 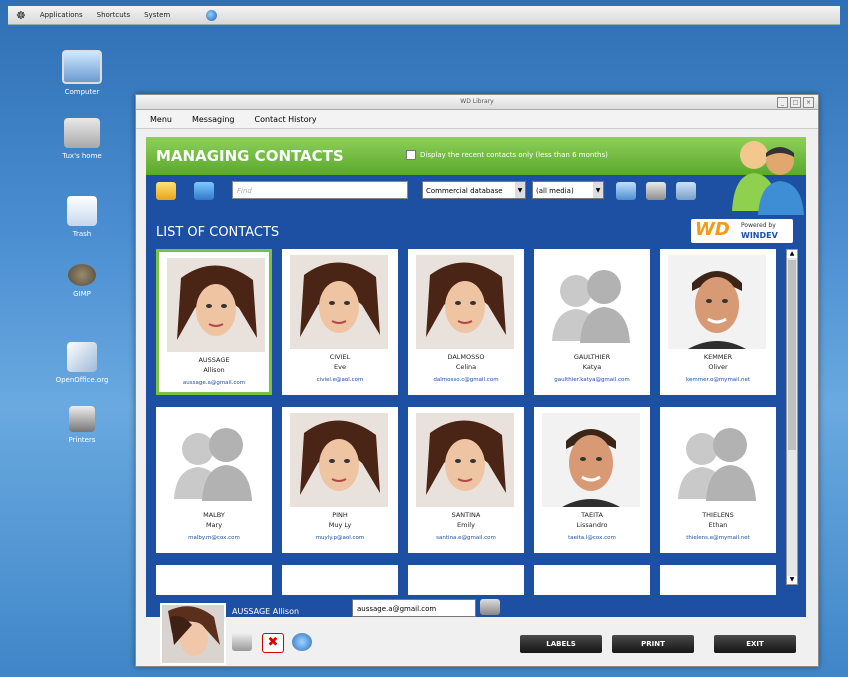 I want to click on scroll-down-icon: ▼, so click(x=792, y=580).